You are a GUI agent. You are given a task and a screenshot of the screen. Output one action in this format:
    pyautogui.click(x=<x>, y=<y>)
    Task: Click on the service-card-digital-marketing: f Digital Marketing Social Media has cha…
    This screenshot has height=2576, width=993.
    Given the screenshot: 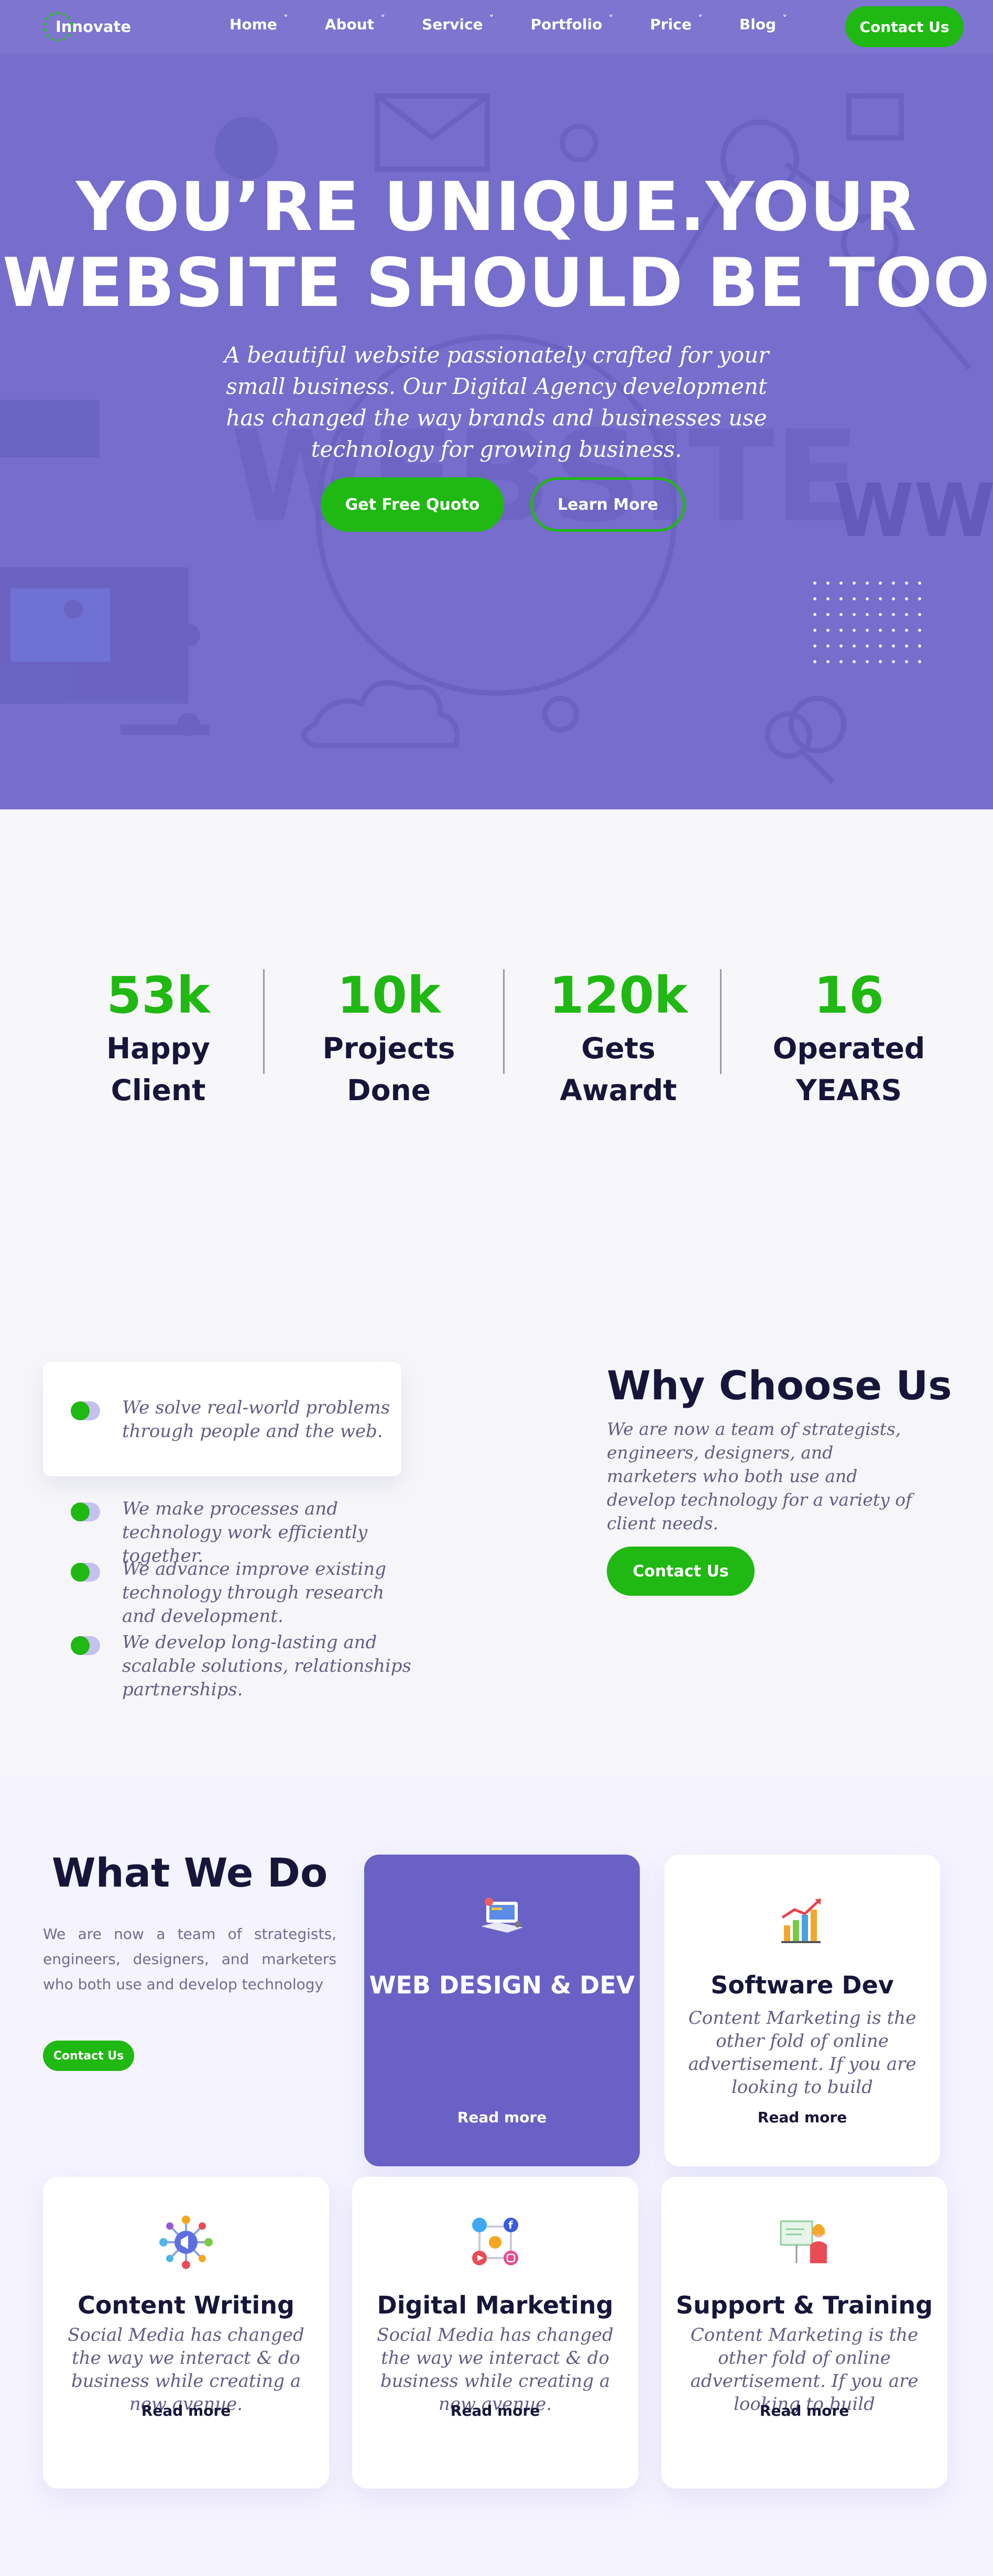 What is the action you would take?
    pyautogui.click(x=495, y=2333)
    